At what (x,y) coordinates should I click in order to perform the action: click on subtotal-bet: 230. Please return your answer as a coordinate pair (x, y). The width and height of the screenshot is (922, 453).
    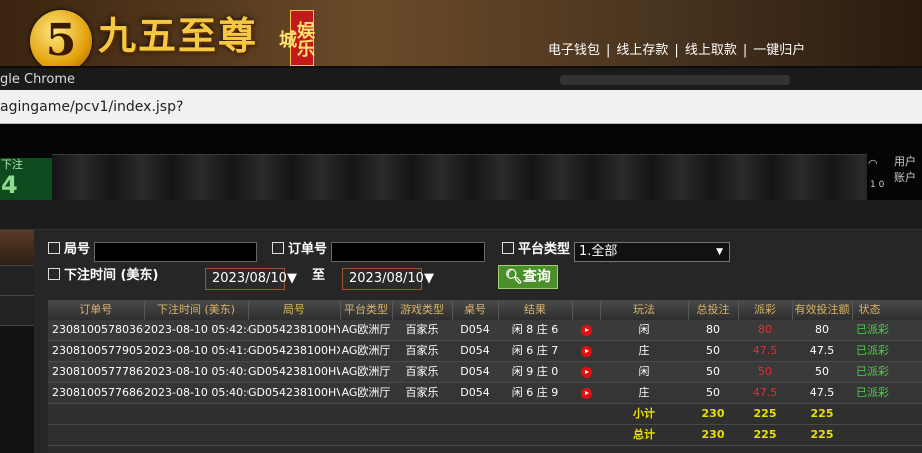
    Looking at the image, I should click on (713, 414).